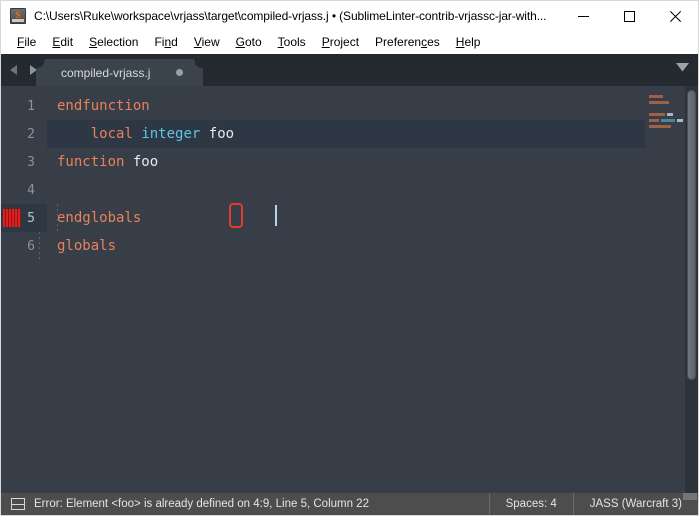 This screenshot has height=516, width=699. I want to click on tab-label: compiled-vrjass.j, so click(106, 72).